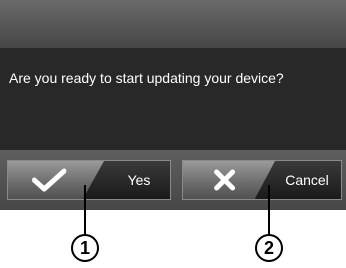  Describe the element at coordinates (225, 180) in the screenshot. I see `cross-icon` at that location.